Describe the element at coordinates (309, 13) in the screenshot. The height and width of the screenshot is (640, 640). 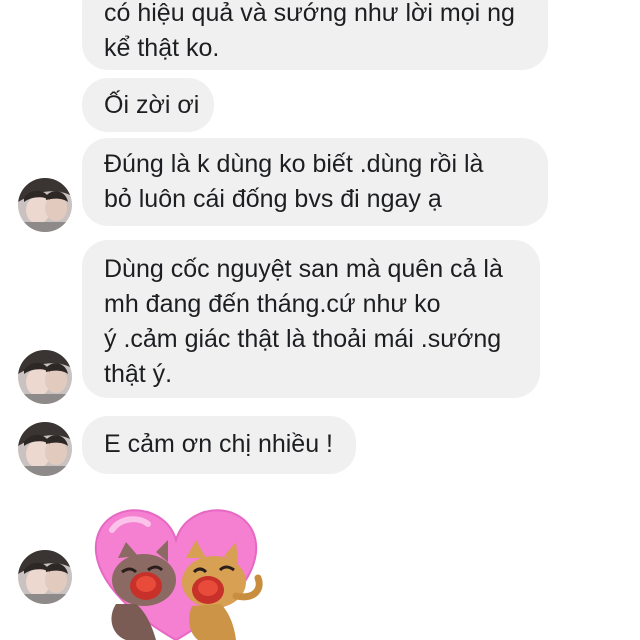
I see `message-text-line: có hiệu quả và sướng như lời mọi ng` at that location.